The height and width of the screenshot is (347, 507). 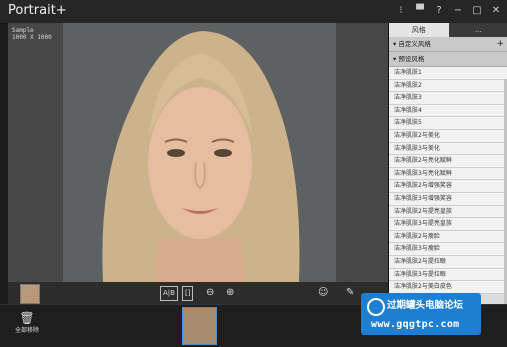 I want to click on preset-style-header: ▾ 预设风格, so click(x=448, y=59).